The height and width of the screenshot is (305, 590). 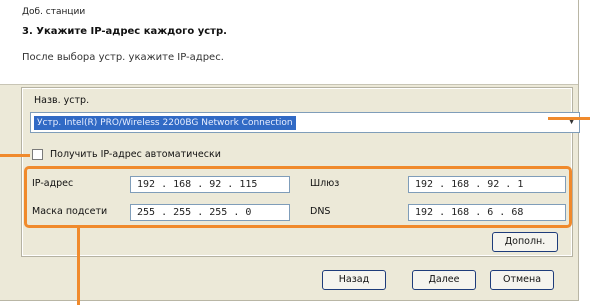 What do you see at coordinates (135, 154) in the screenshot?
I see `auto-ip-label: Получить IP-адрес автоматически` at bounding box center [135, 154].